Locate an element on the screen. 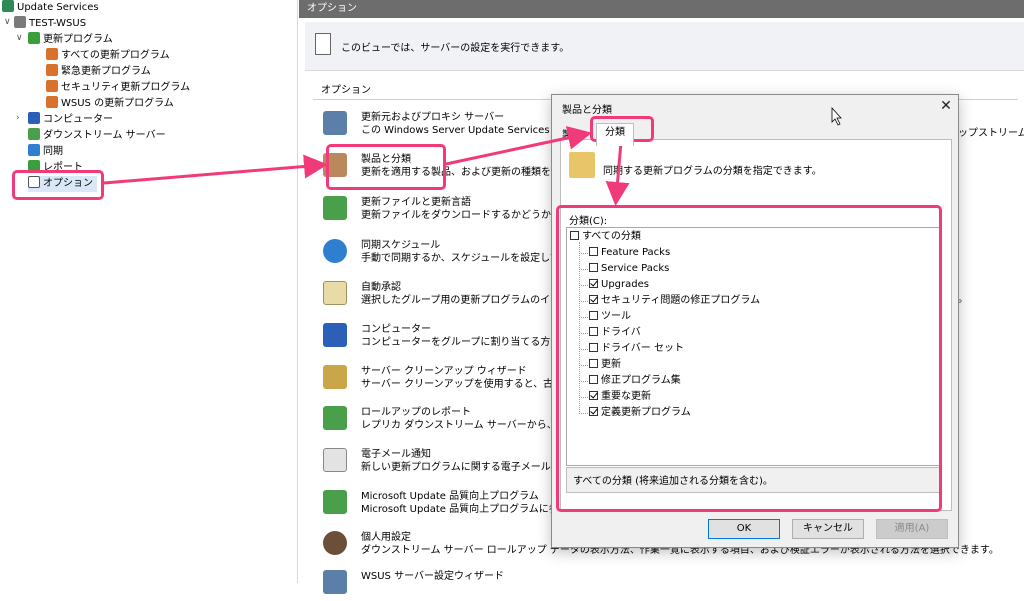  arrow-to-products is located at coordinates (215, 169).